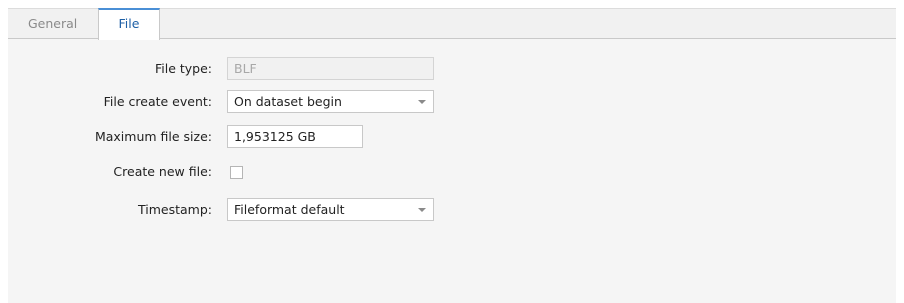  I want to click on timestamp-value: Fileformat default, so click(289, 209).